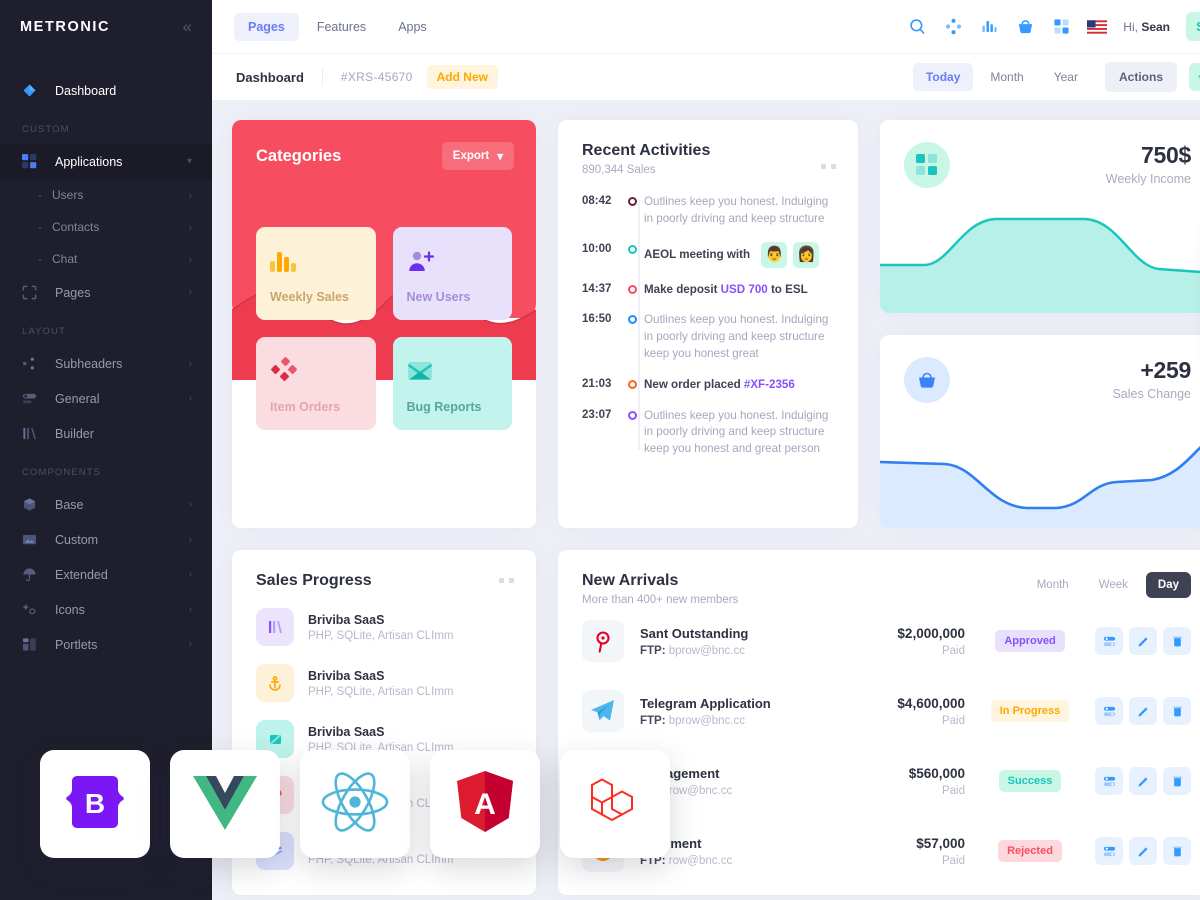  What do you see at coordinates (314, 580) in the screenshot?
I see `sales-progress-title: Sales Progress` at bounding box center [314, 580].